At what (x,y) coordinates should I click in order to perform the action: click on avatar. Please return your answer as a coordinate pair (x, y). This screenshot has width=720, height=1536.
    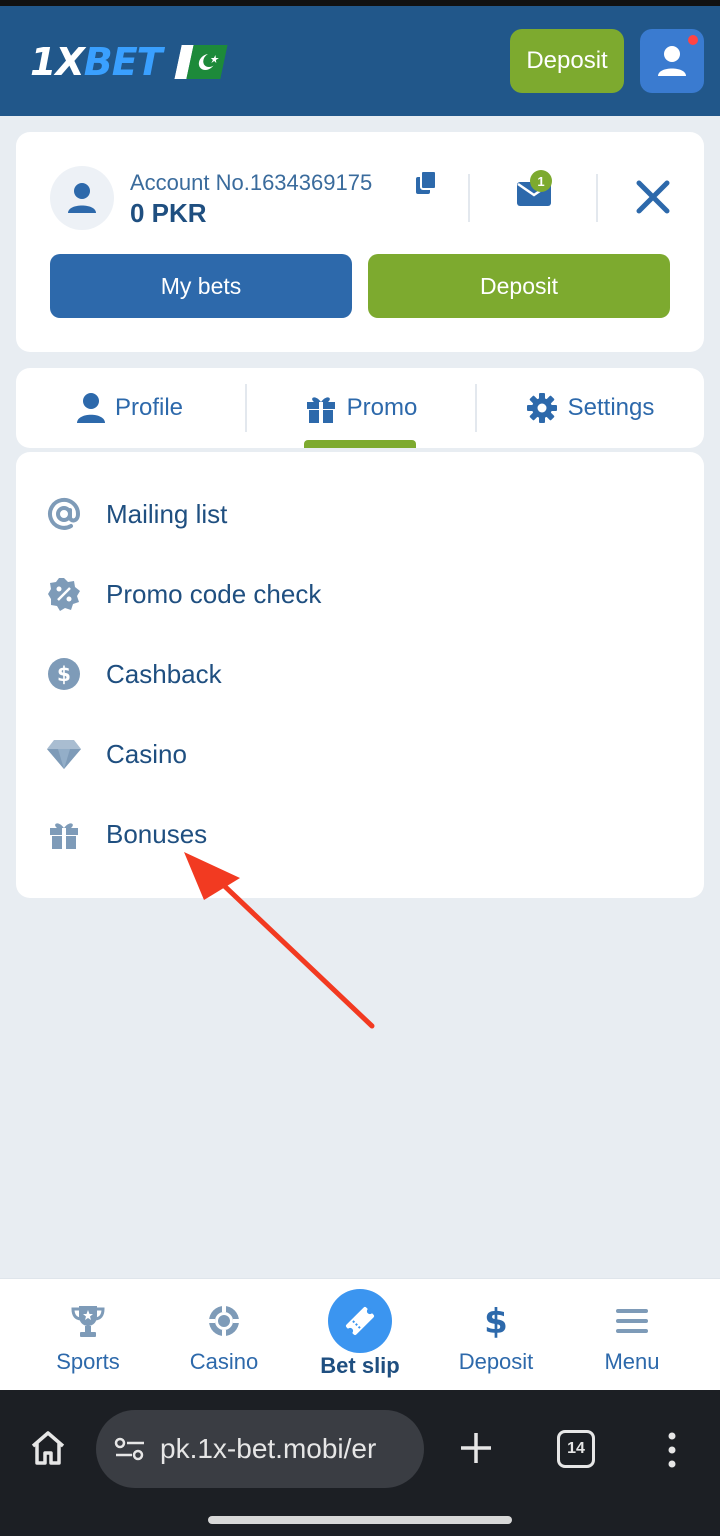
    Looking at the image, I should click on (82, 198).